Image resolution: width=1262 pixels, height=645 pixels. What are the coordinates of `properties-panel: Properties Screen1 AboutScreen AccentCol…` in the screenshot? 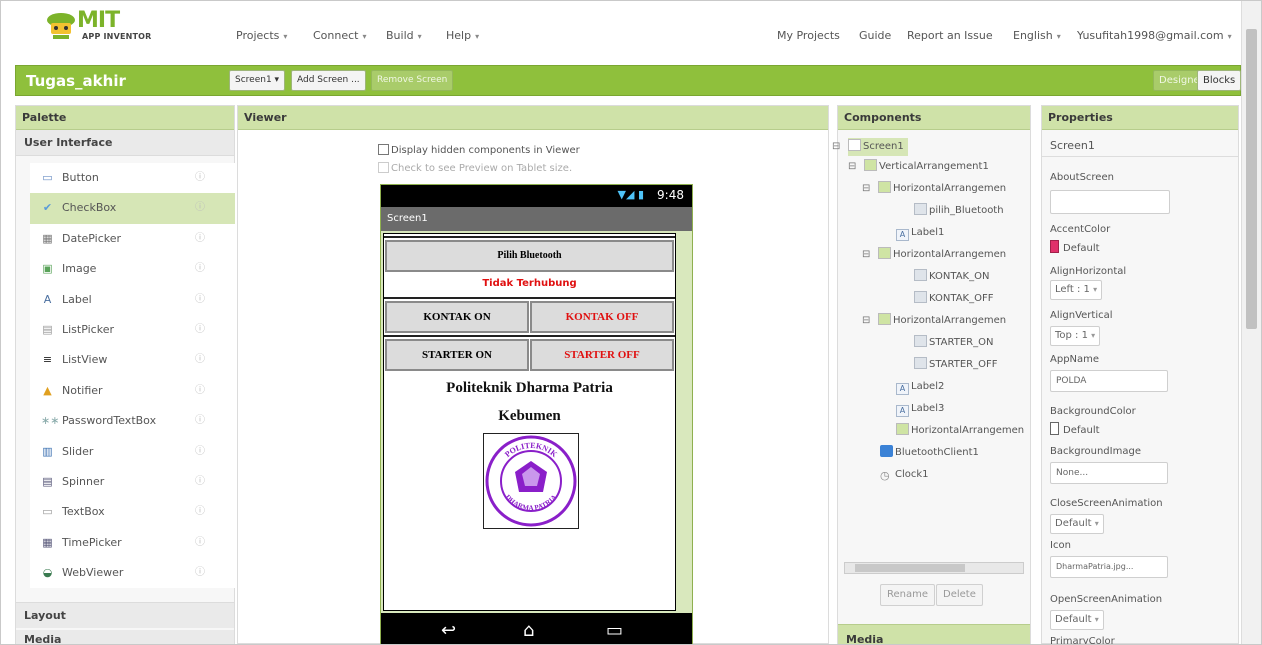 It's located at (1140, 374).